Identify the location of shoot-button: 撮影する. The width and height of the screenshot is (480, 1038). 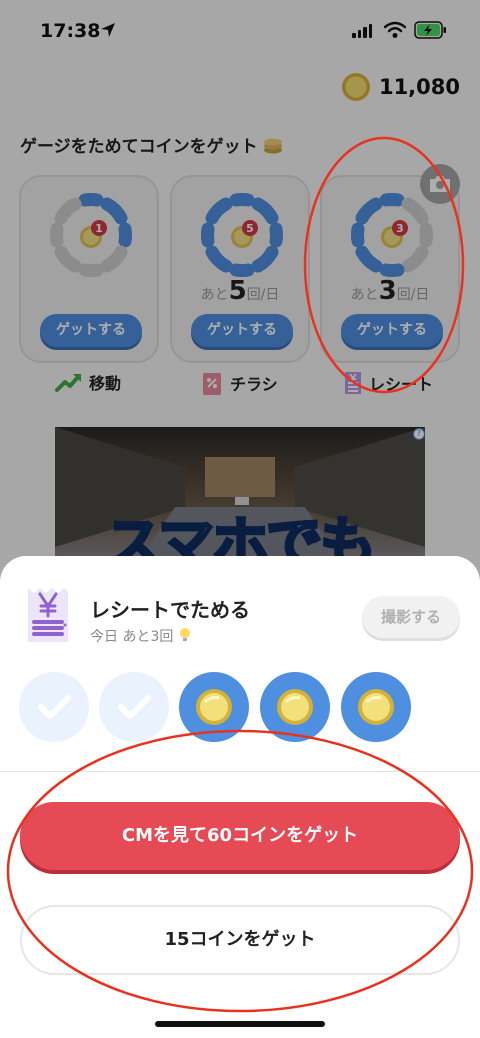
(411, 617).